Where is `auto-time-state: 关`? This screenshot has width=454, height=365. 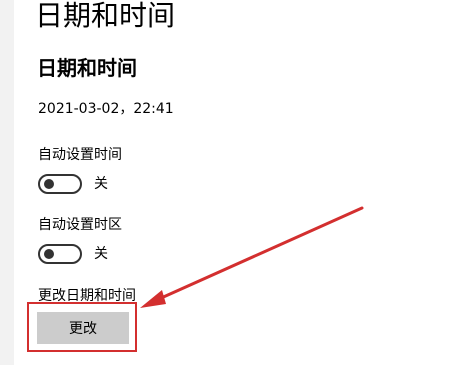 auto-time-state: 关 is located at coordinates (101, 184).